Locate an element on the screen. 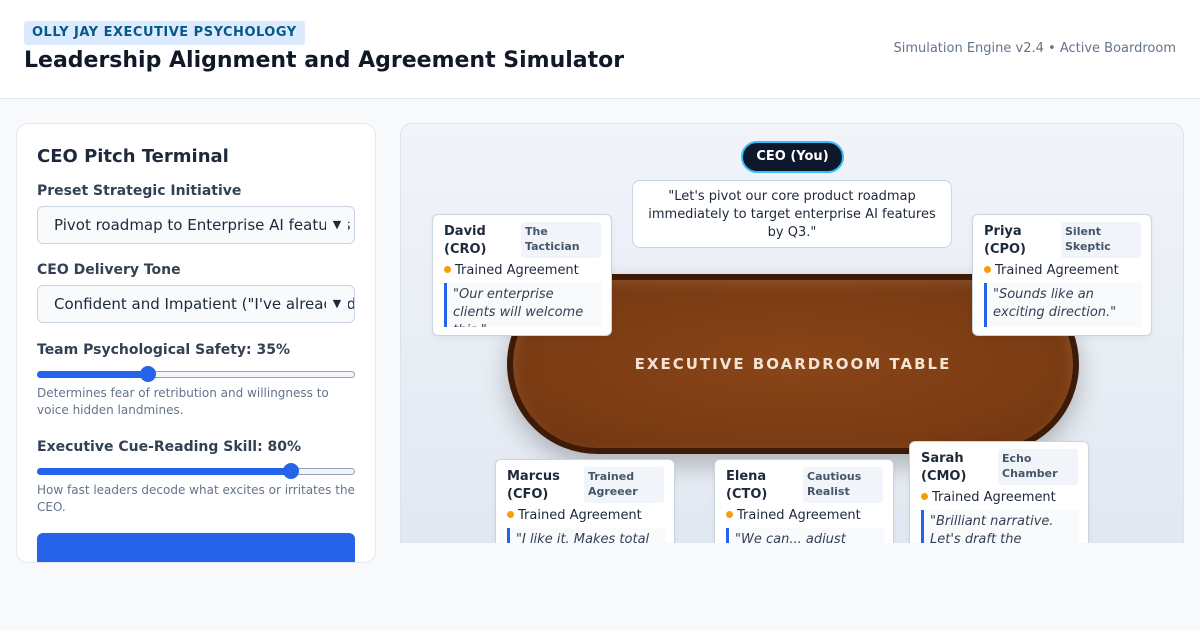  executive-name: Sarah (CMO) is located at coordinates (944, 467).